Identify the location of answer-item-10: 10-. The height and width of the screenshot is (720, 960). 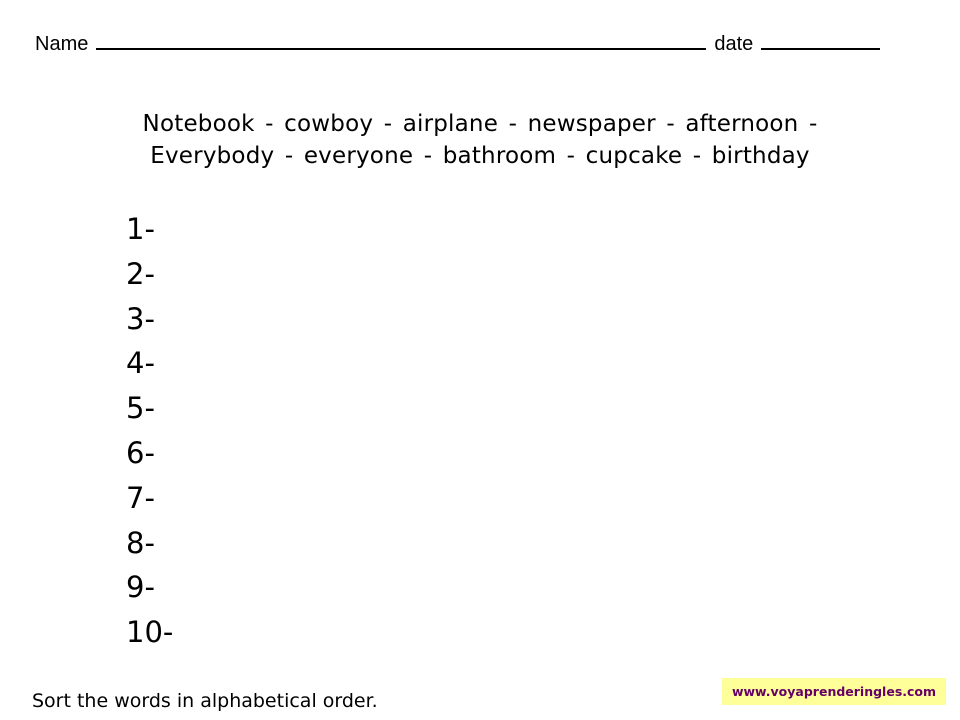
(150, 632).